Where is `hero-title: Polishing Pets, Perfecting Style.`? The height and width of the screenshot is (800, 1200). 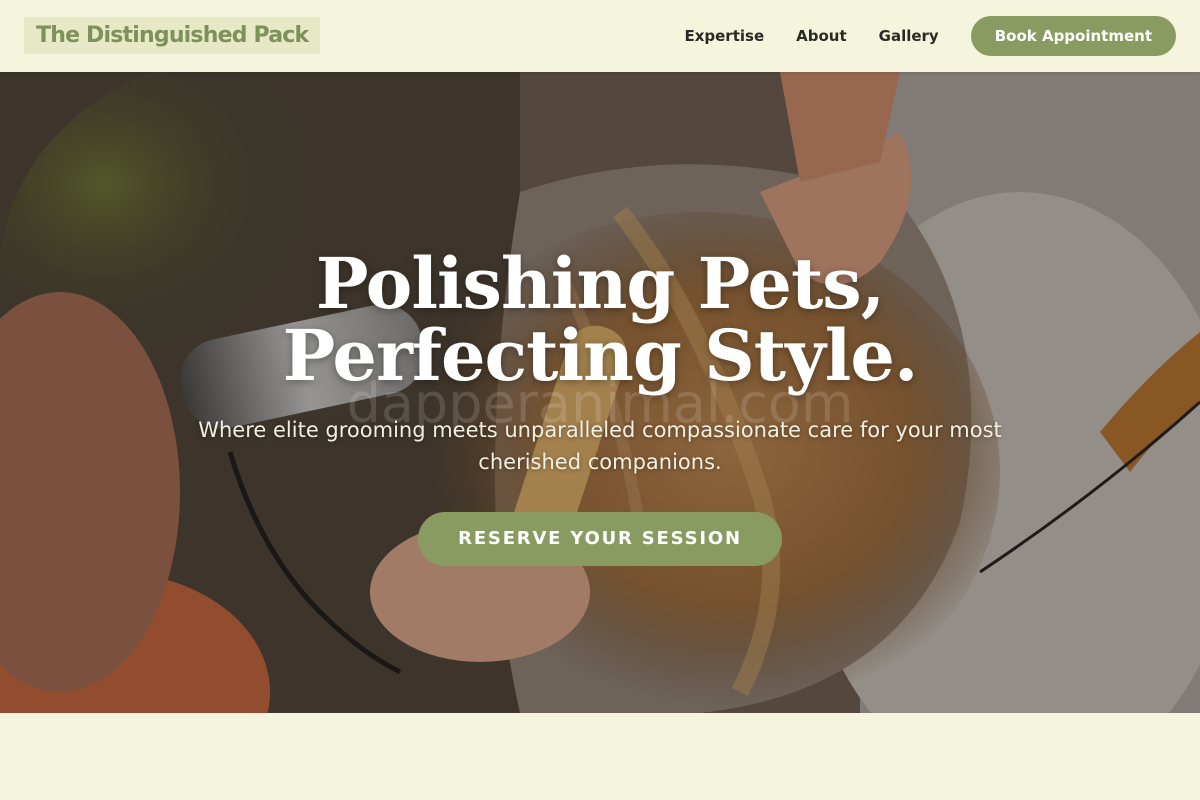 hero-title: Polishing Pets, Perfecting Style. is located at coordinates (600, 319).